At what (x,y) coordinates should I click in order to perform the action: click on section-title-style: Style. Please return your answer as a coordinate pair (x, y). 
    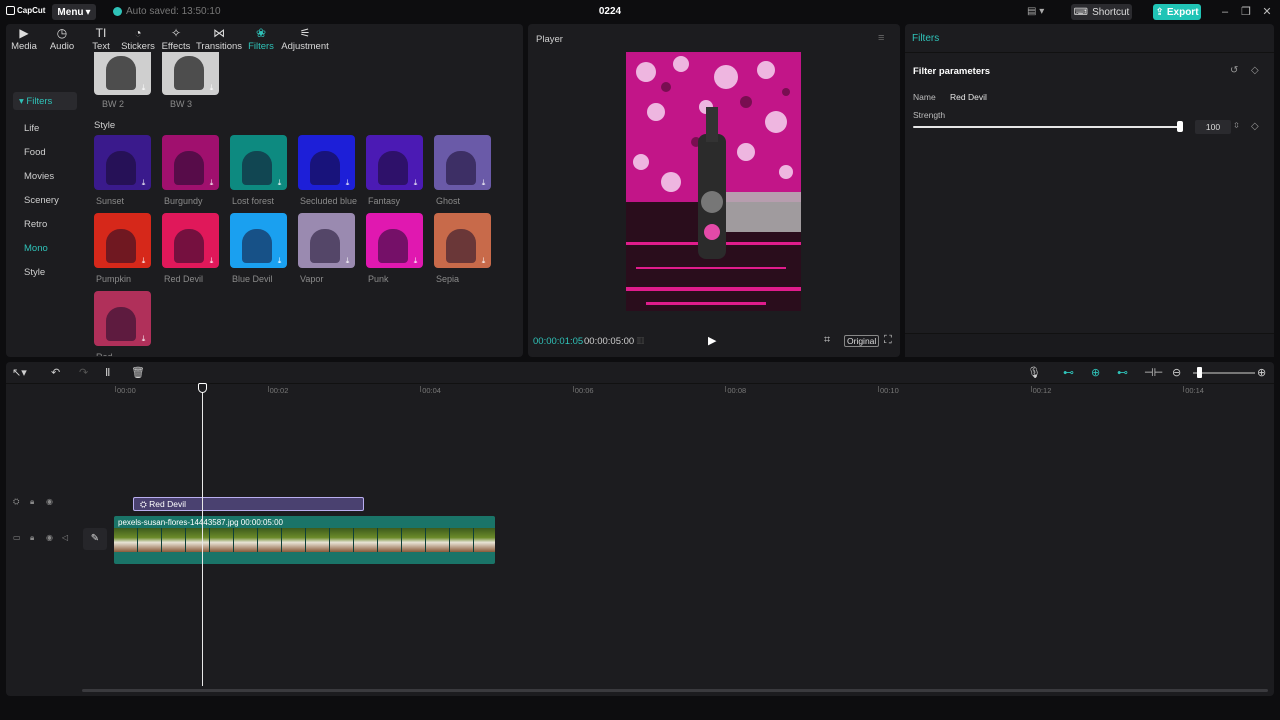
    Looking at the image, I should click on (105, 125).